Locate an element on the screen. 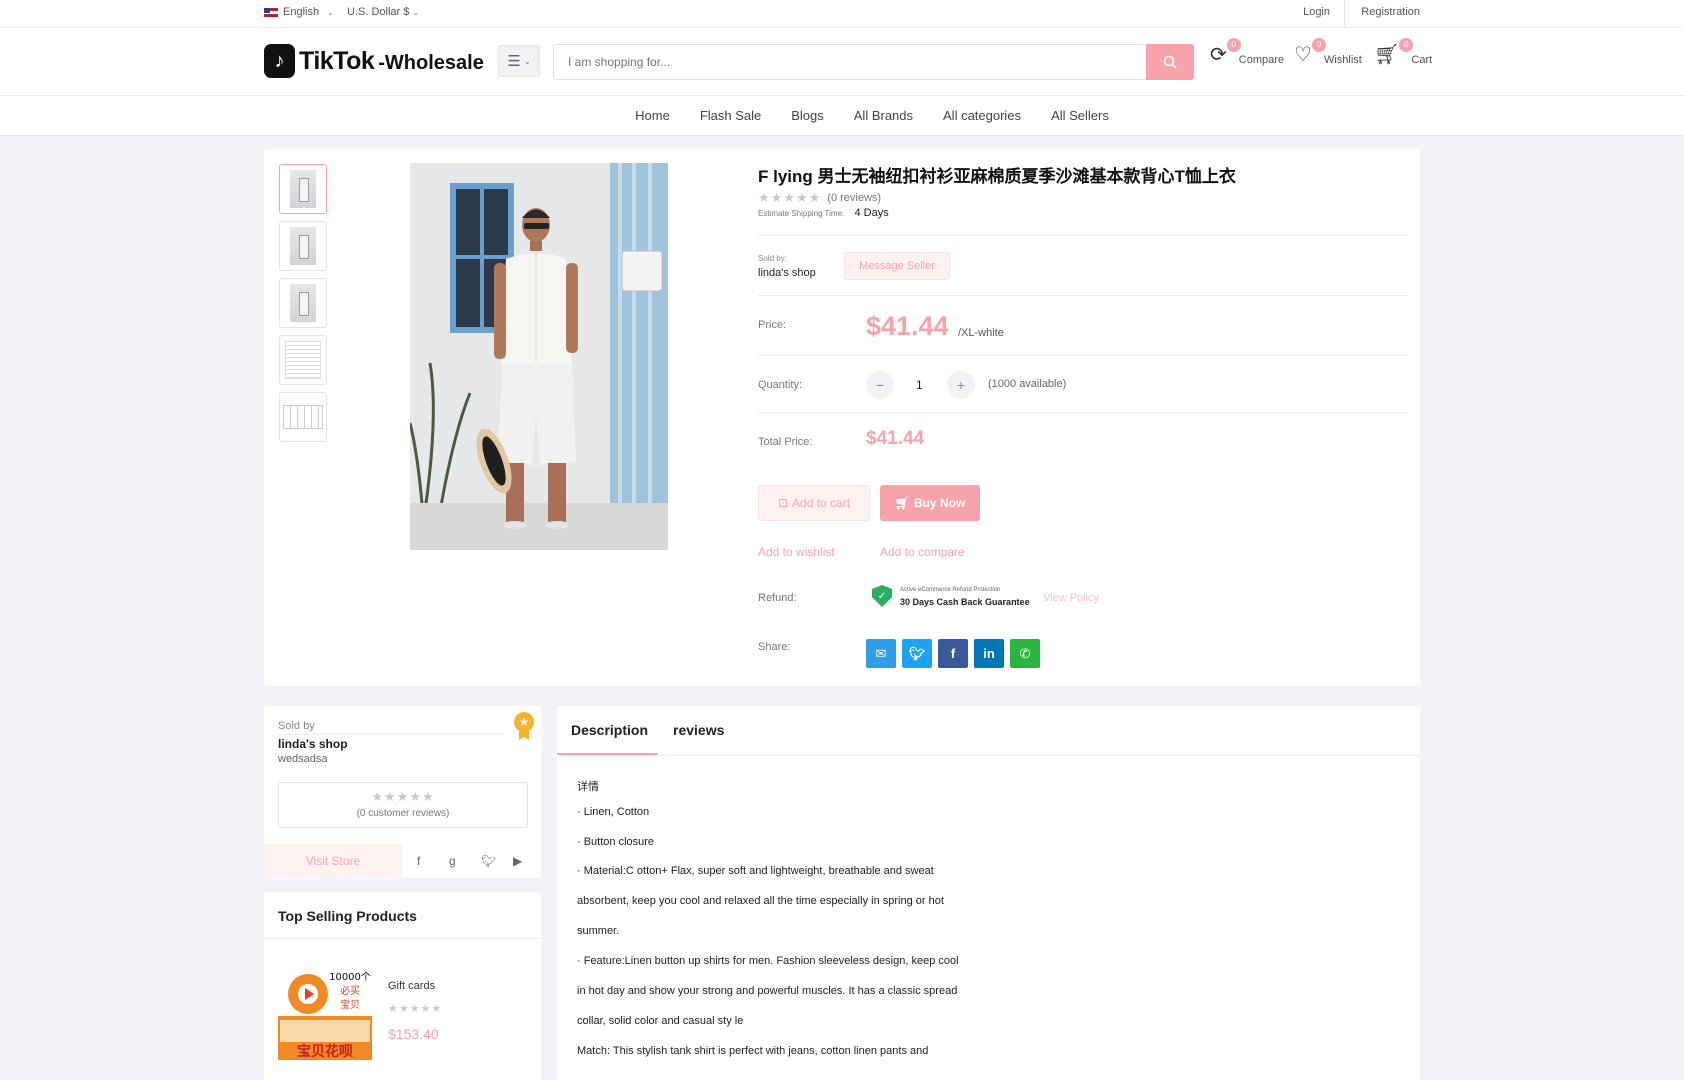  cart-link: 🛒︎ 0 Cart is located at coordinates (1403, 52).